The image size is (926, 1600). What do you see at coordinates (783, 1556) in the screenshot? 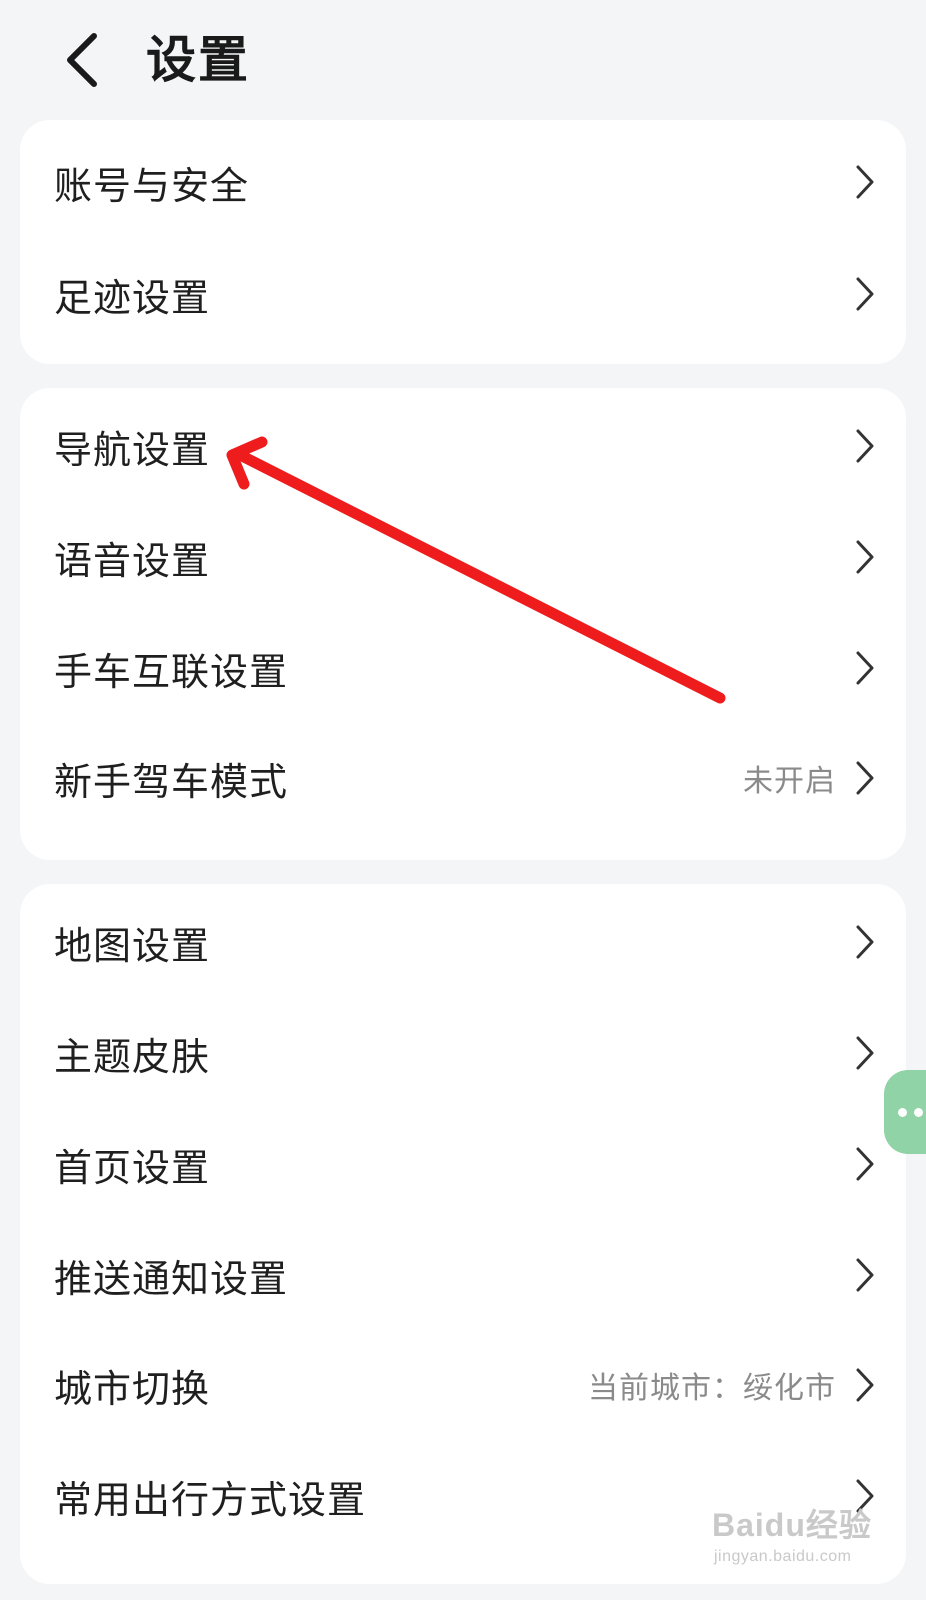
I see `watermark-url: jingyan.baidu.com` at bounding box center [783, 1556].